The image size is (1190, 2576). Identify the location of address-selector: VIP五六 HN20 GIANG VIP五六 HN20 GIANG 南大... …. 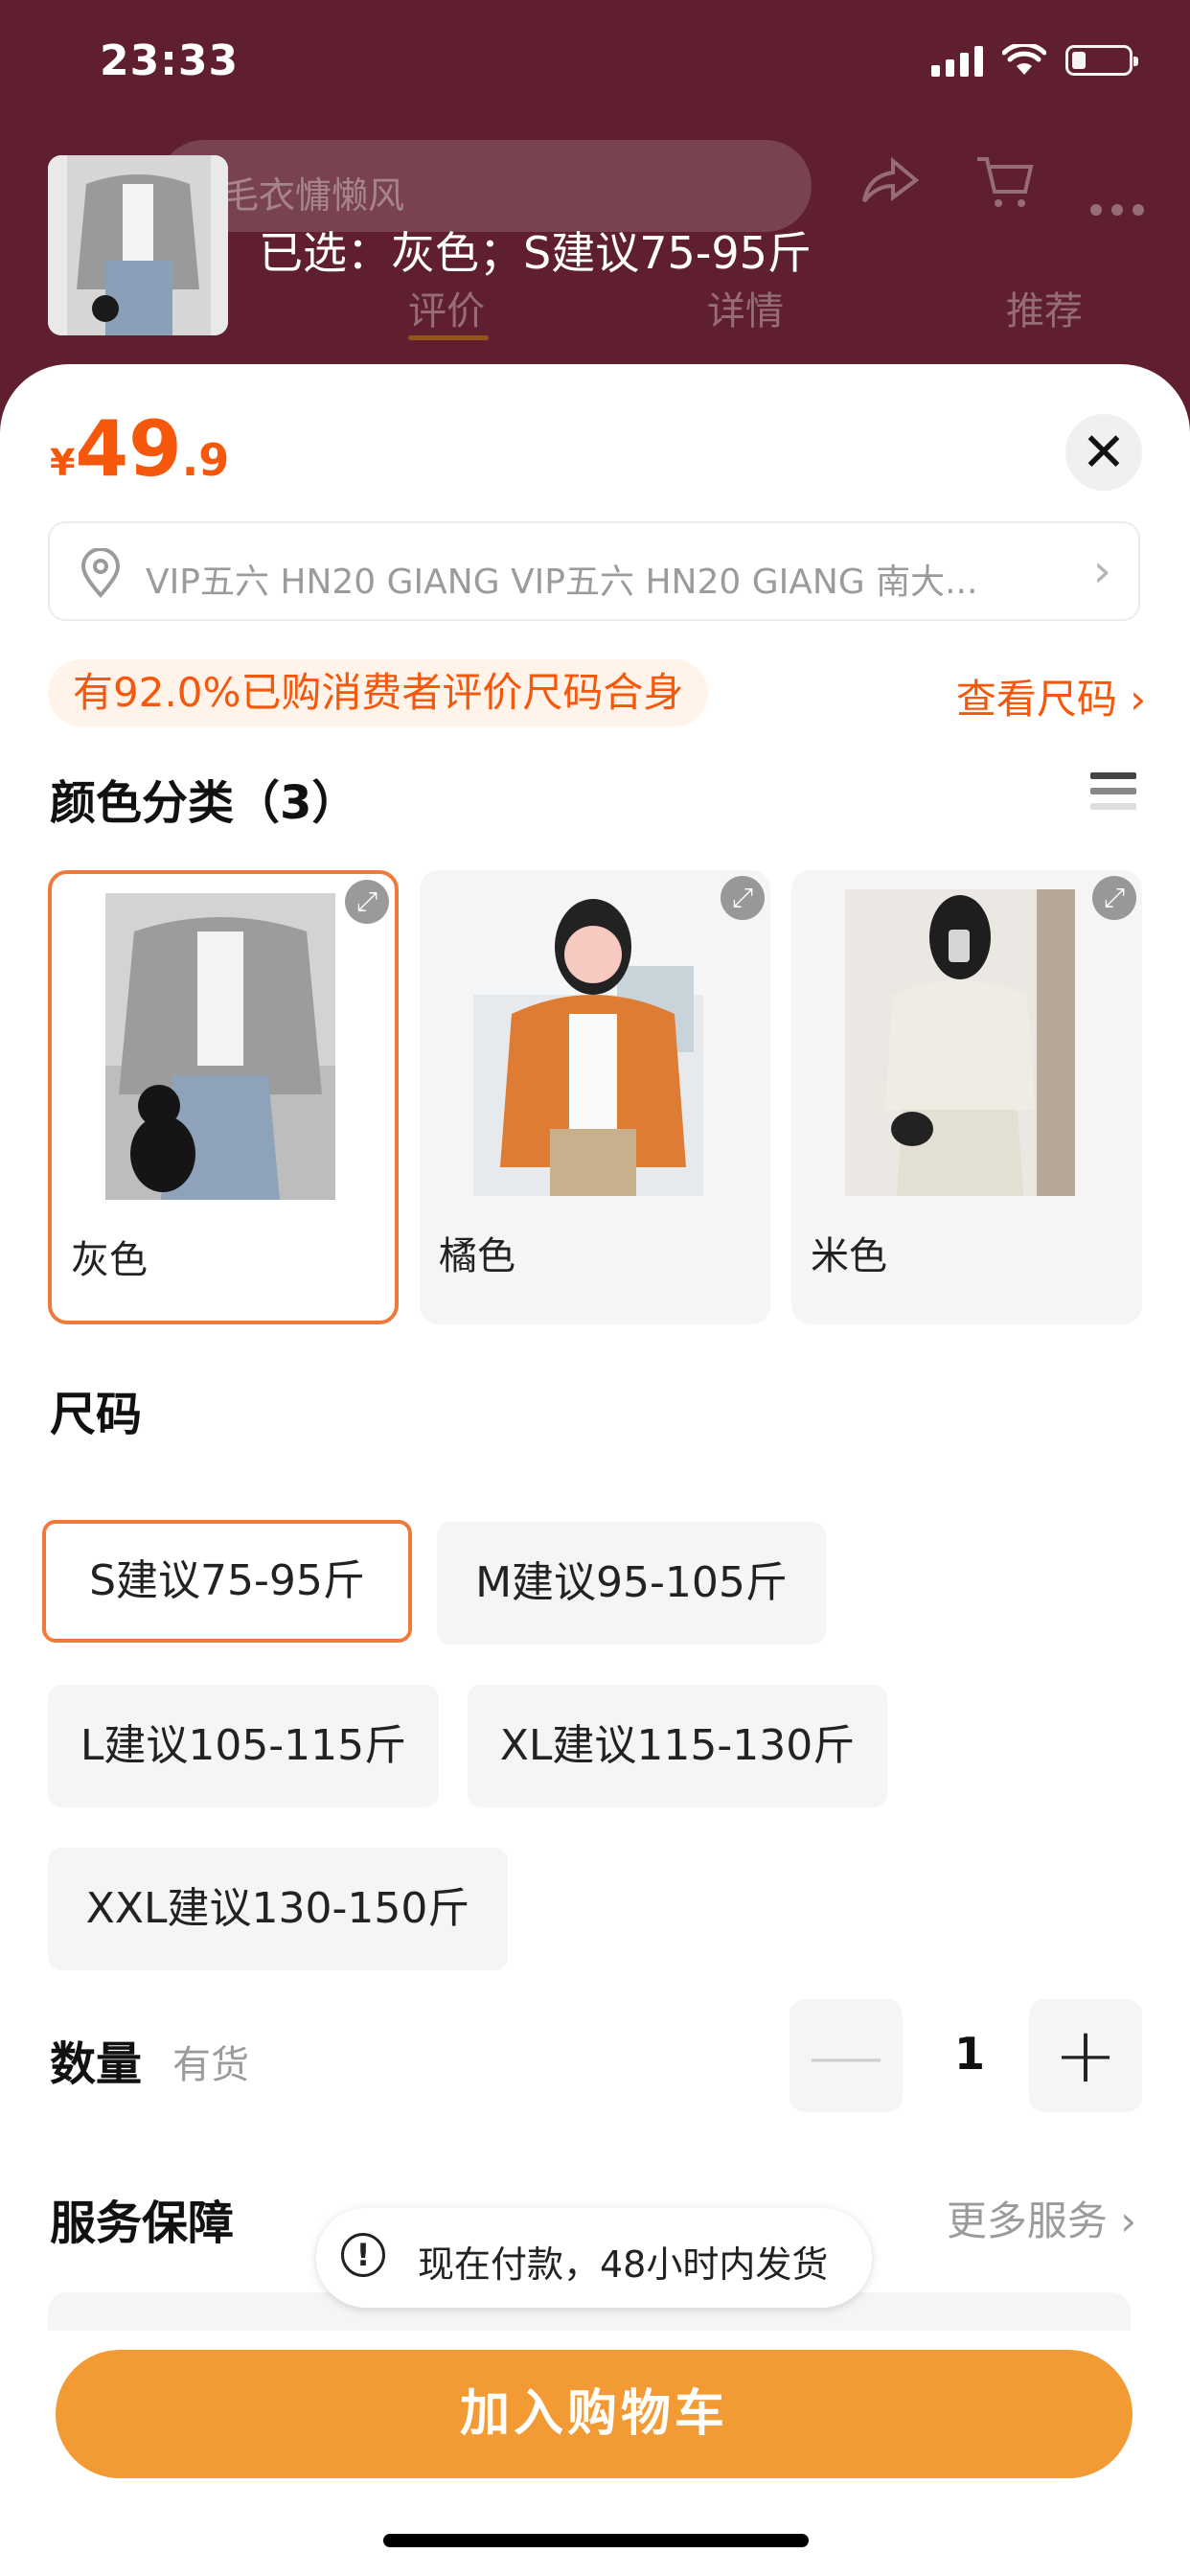
(594, 571).